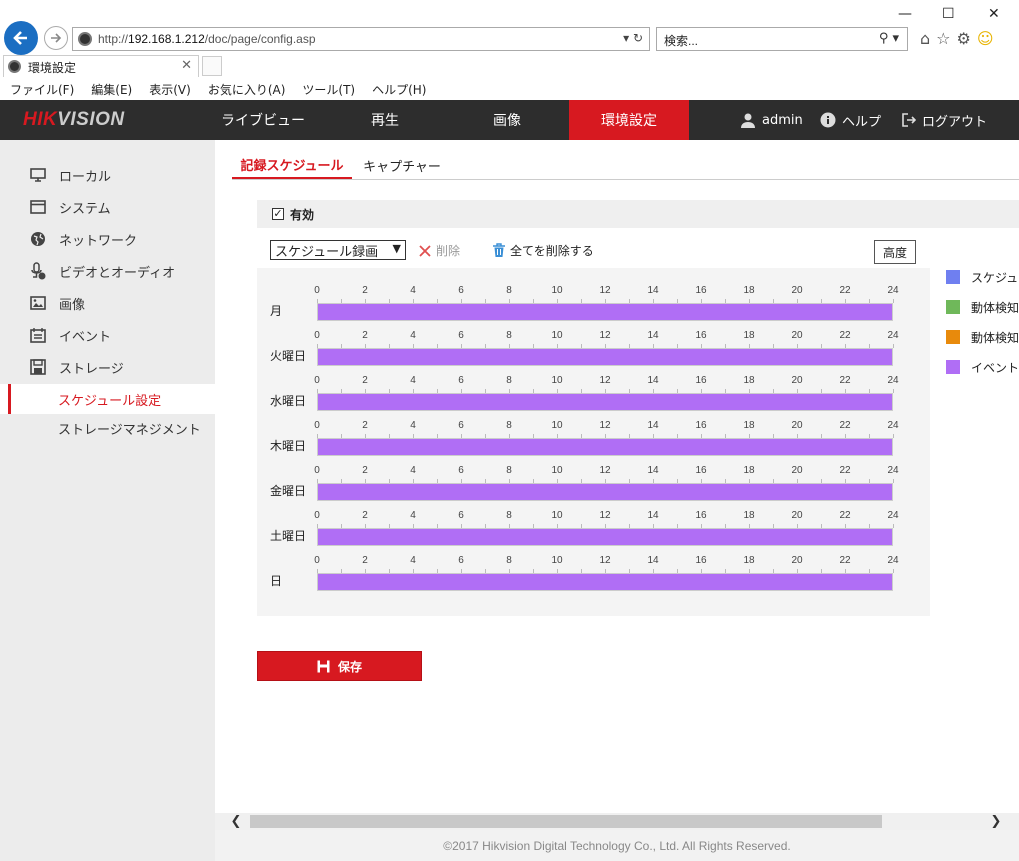 The image size is (1019, 861). Describe the element at coordinates (38, 303) in the screenshot. I see `image-icon` at that location.